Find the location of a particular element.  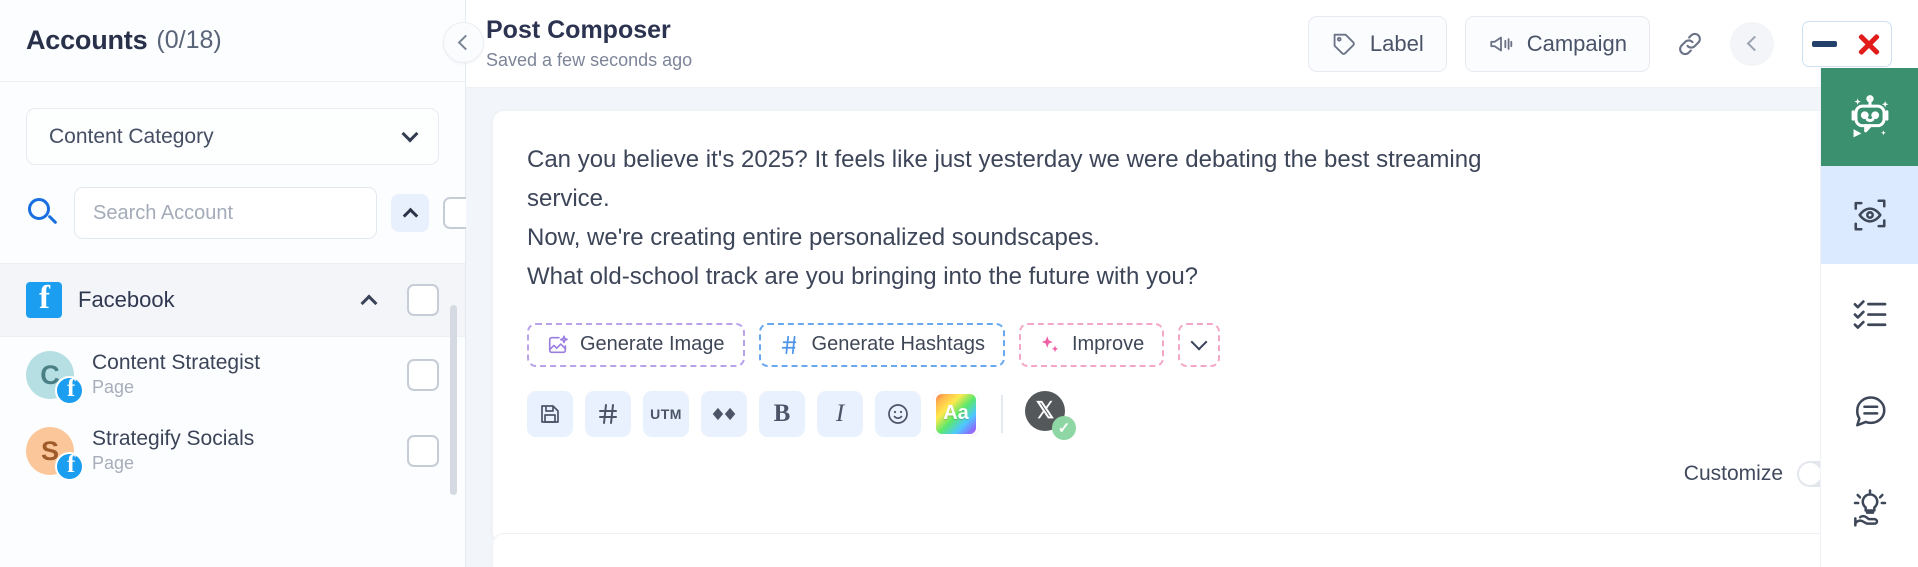

label-button: Label is located at coordinates (1377, 43).